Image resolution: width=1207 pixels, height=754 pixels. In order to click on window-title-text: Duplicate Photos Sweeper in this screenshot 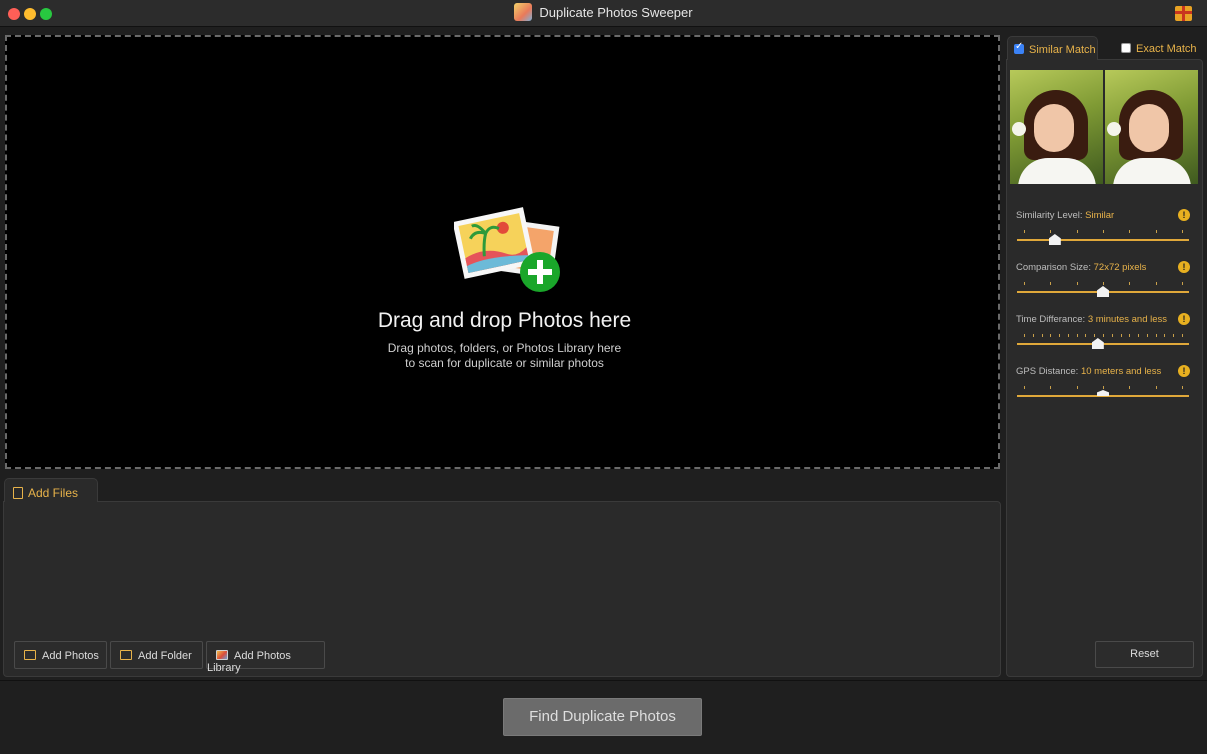, I will do `click(616, 12)`.